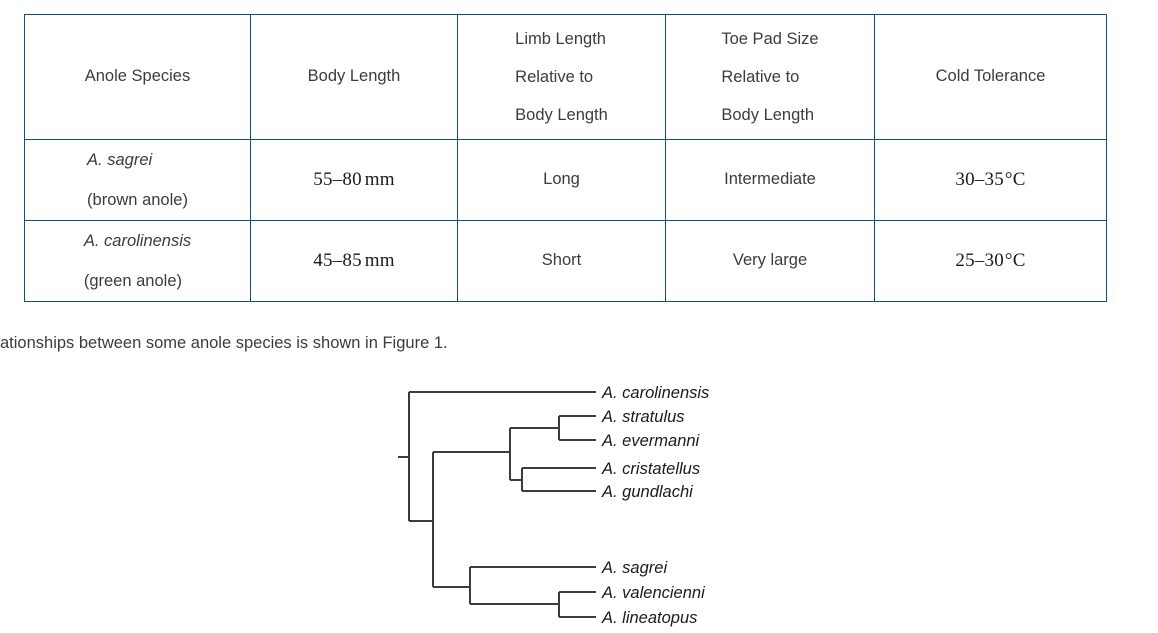 The width and height of the screenshot is (1158, 633). Describe the element at coordinates (760, 77) in the screenshot. I see `column-header-toe-pad-size-line2: Relative to` at that location.